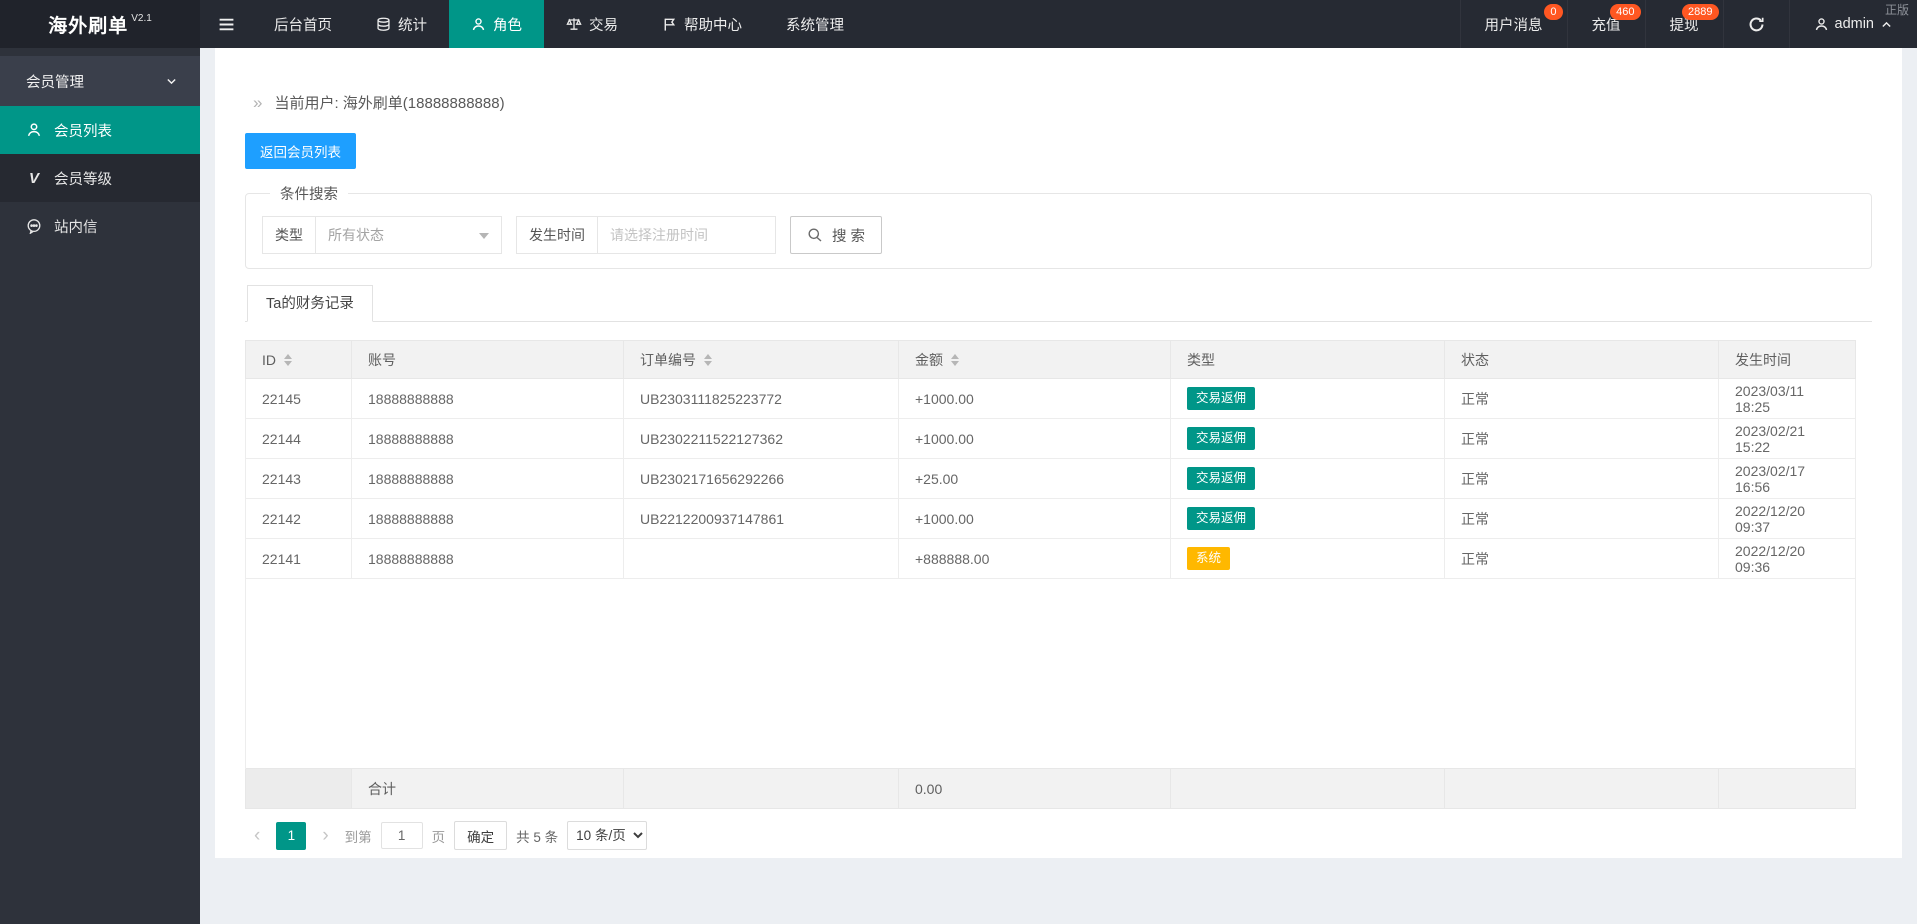 This screenshot has width=1917, height=924. Describe the element at coordinates (298, 359) in the screenshot. I see `col-header-id: ID` at that location.